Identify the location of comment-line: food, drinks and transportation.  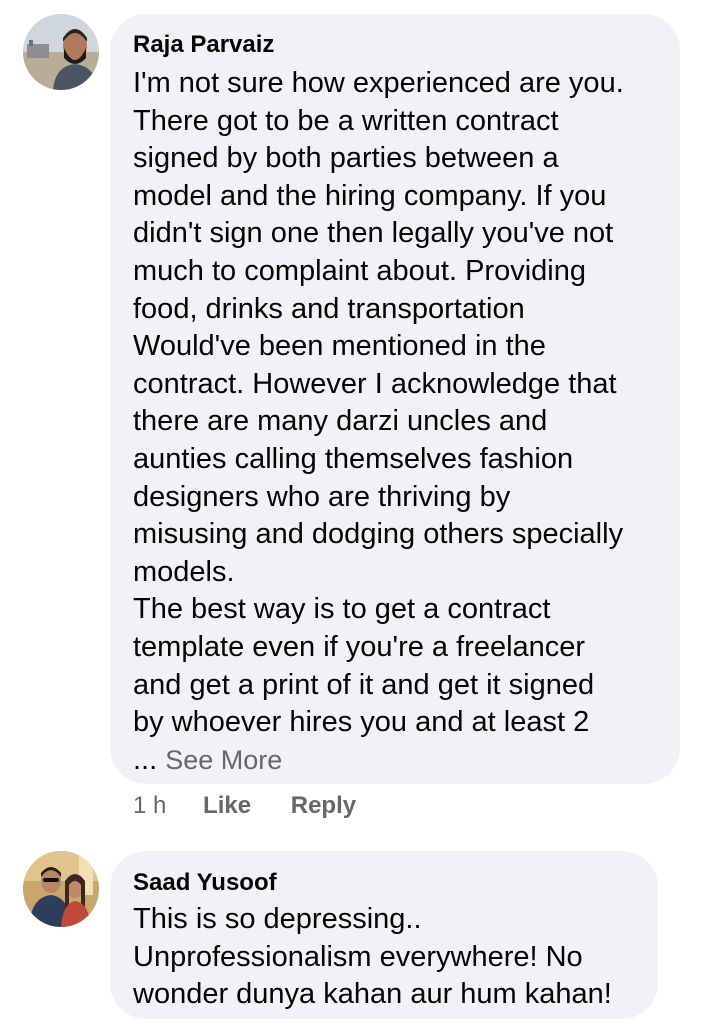
(329, 308).